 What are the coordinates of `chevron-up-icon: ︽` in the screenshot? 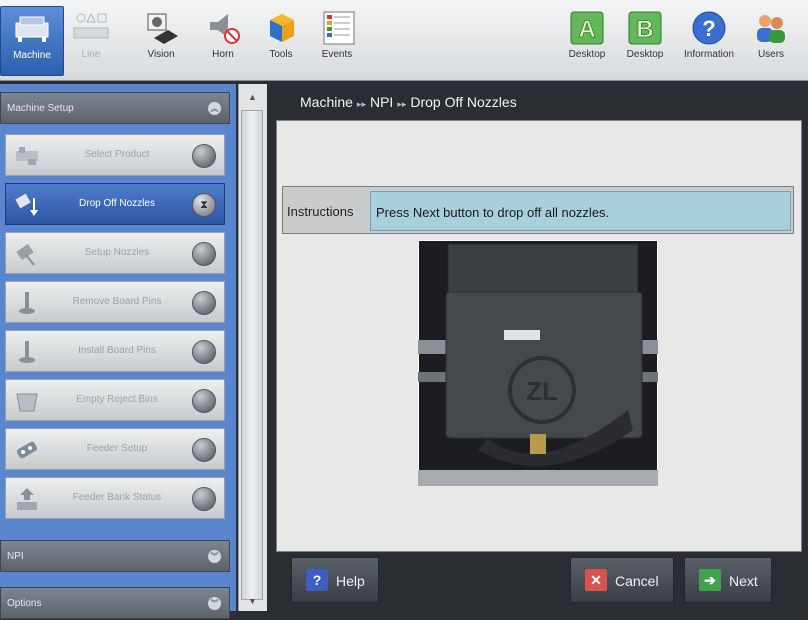 It's located at (214, 108).